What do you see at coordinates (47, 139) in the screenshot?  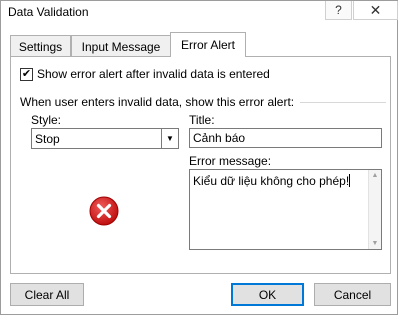 I see `style-value: Stop` at bounding box center [47, 139].